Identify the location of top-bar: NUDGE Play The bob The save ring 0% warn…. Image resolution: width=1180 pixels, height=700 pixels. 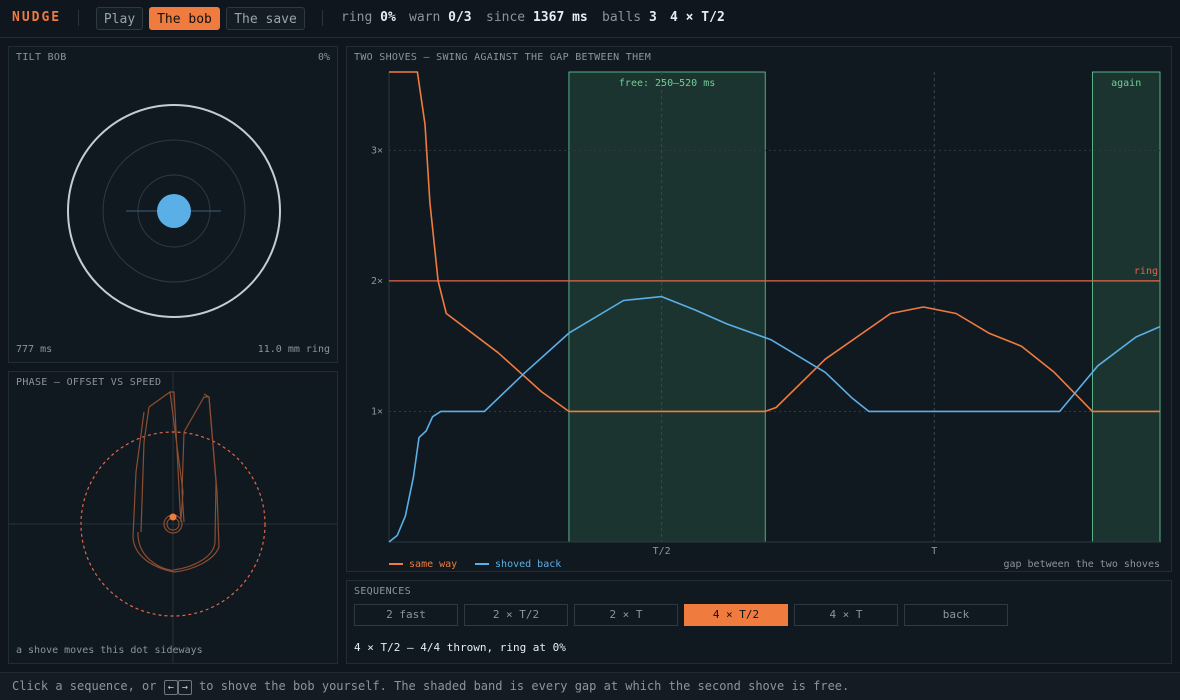
(590, 19).